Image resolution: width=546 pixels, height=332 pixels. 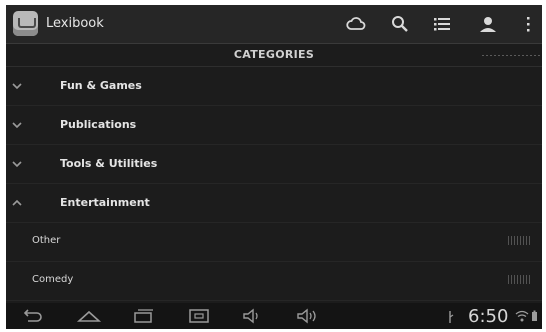 I want to click on recents-icon, so click(x=143, y=316).